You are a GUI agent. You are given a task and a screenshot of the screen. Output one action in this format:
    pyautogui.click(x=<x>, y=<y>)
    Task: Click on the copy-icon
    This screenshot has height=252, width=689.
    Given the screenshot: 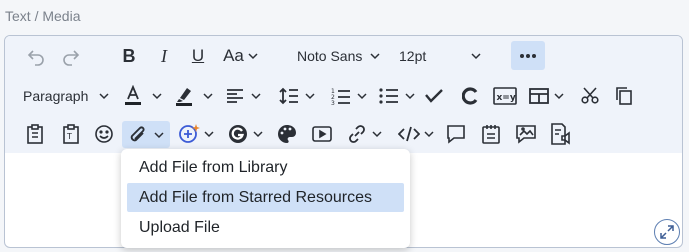 What is the action you would take?
    pyautogui.click(x=624, y=96)
    